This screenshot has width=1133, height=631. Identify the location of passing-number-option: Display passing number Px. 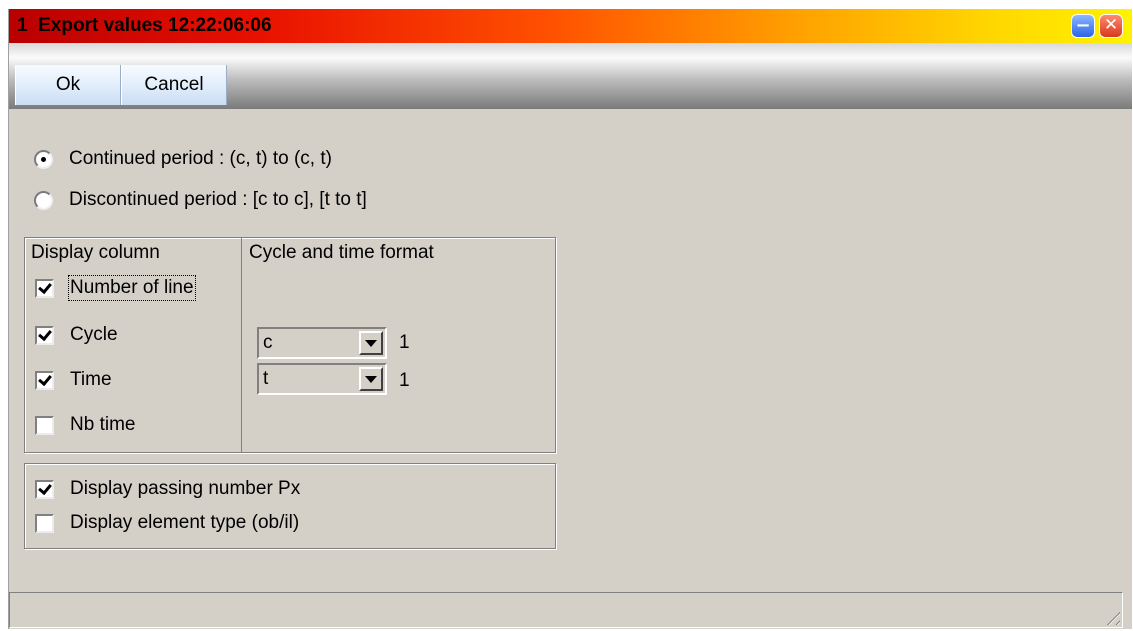
(167, 489).